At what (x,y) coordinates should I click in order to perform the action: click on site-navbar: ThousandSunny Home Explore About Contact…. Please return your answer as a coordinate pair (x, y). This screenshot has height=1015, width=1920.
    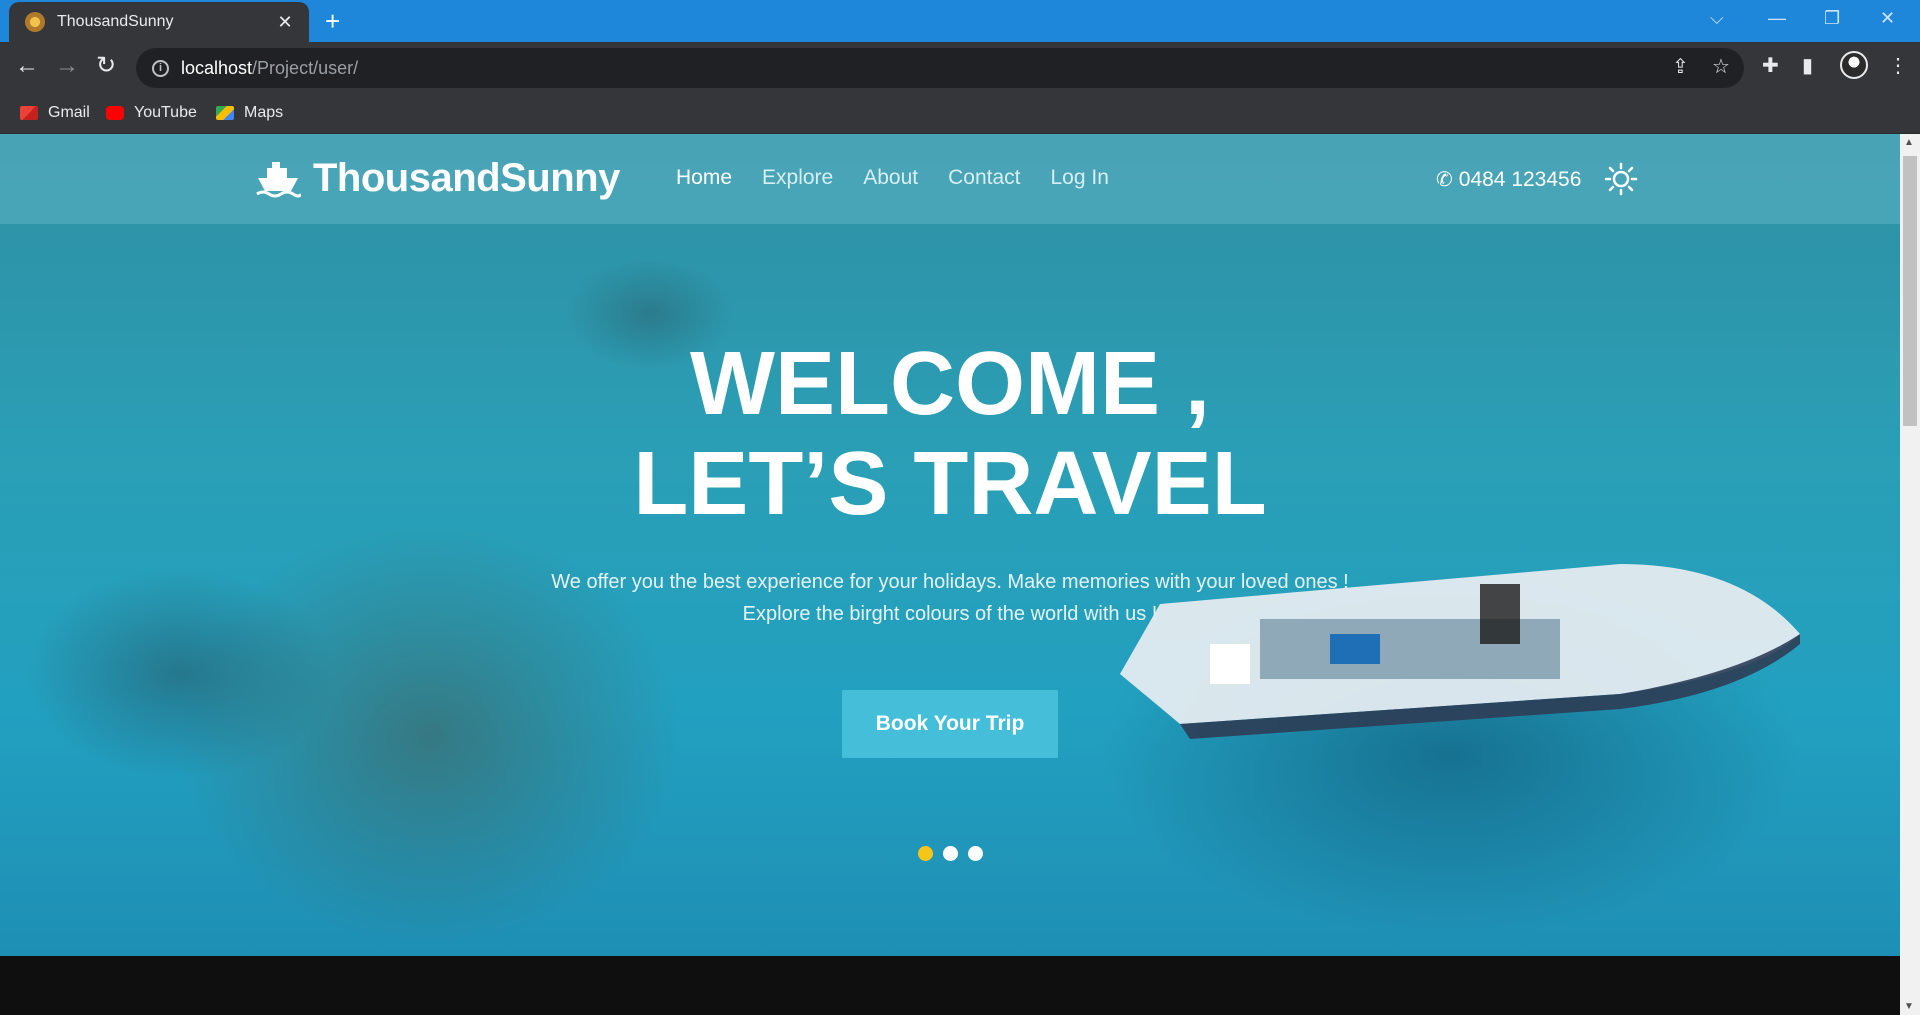
    Looking at the image, I should click on (950, 179).